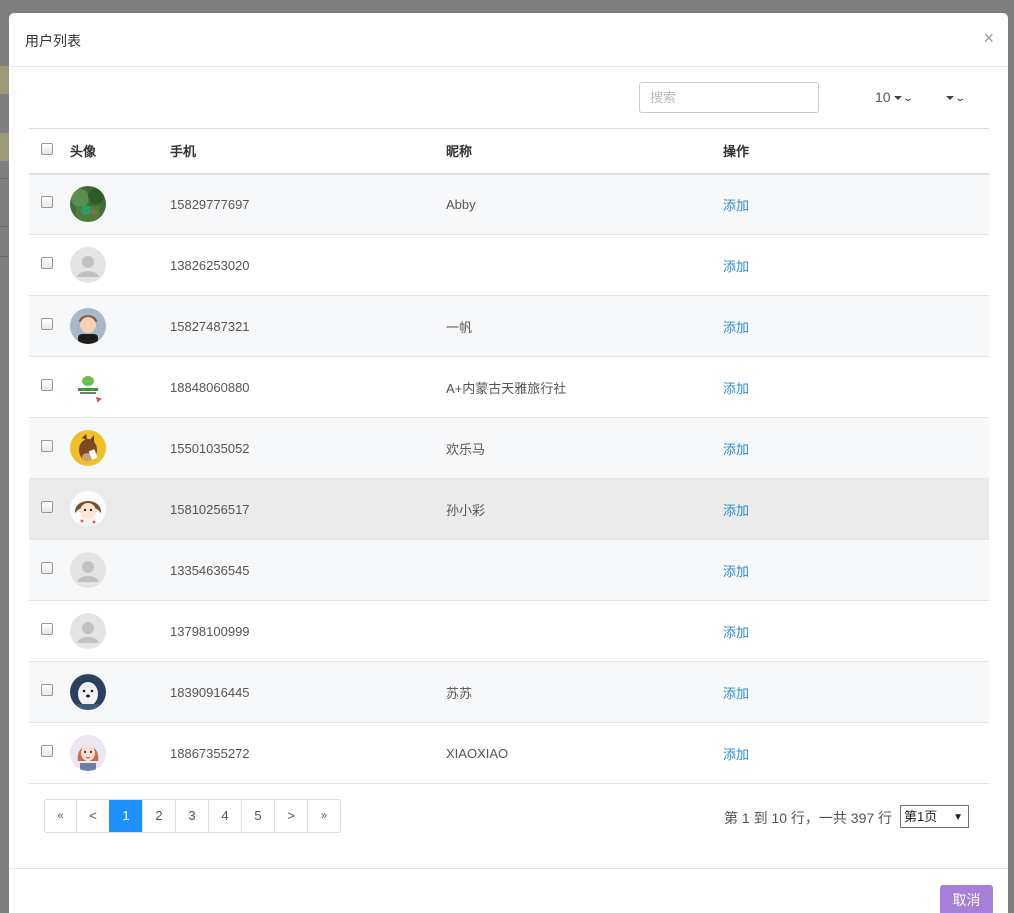  Describe the element at coordinates (158, 816) in the screenshot. I see `page-button-2: 2` at that location.